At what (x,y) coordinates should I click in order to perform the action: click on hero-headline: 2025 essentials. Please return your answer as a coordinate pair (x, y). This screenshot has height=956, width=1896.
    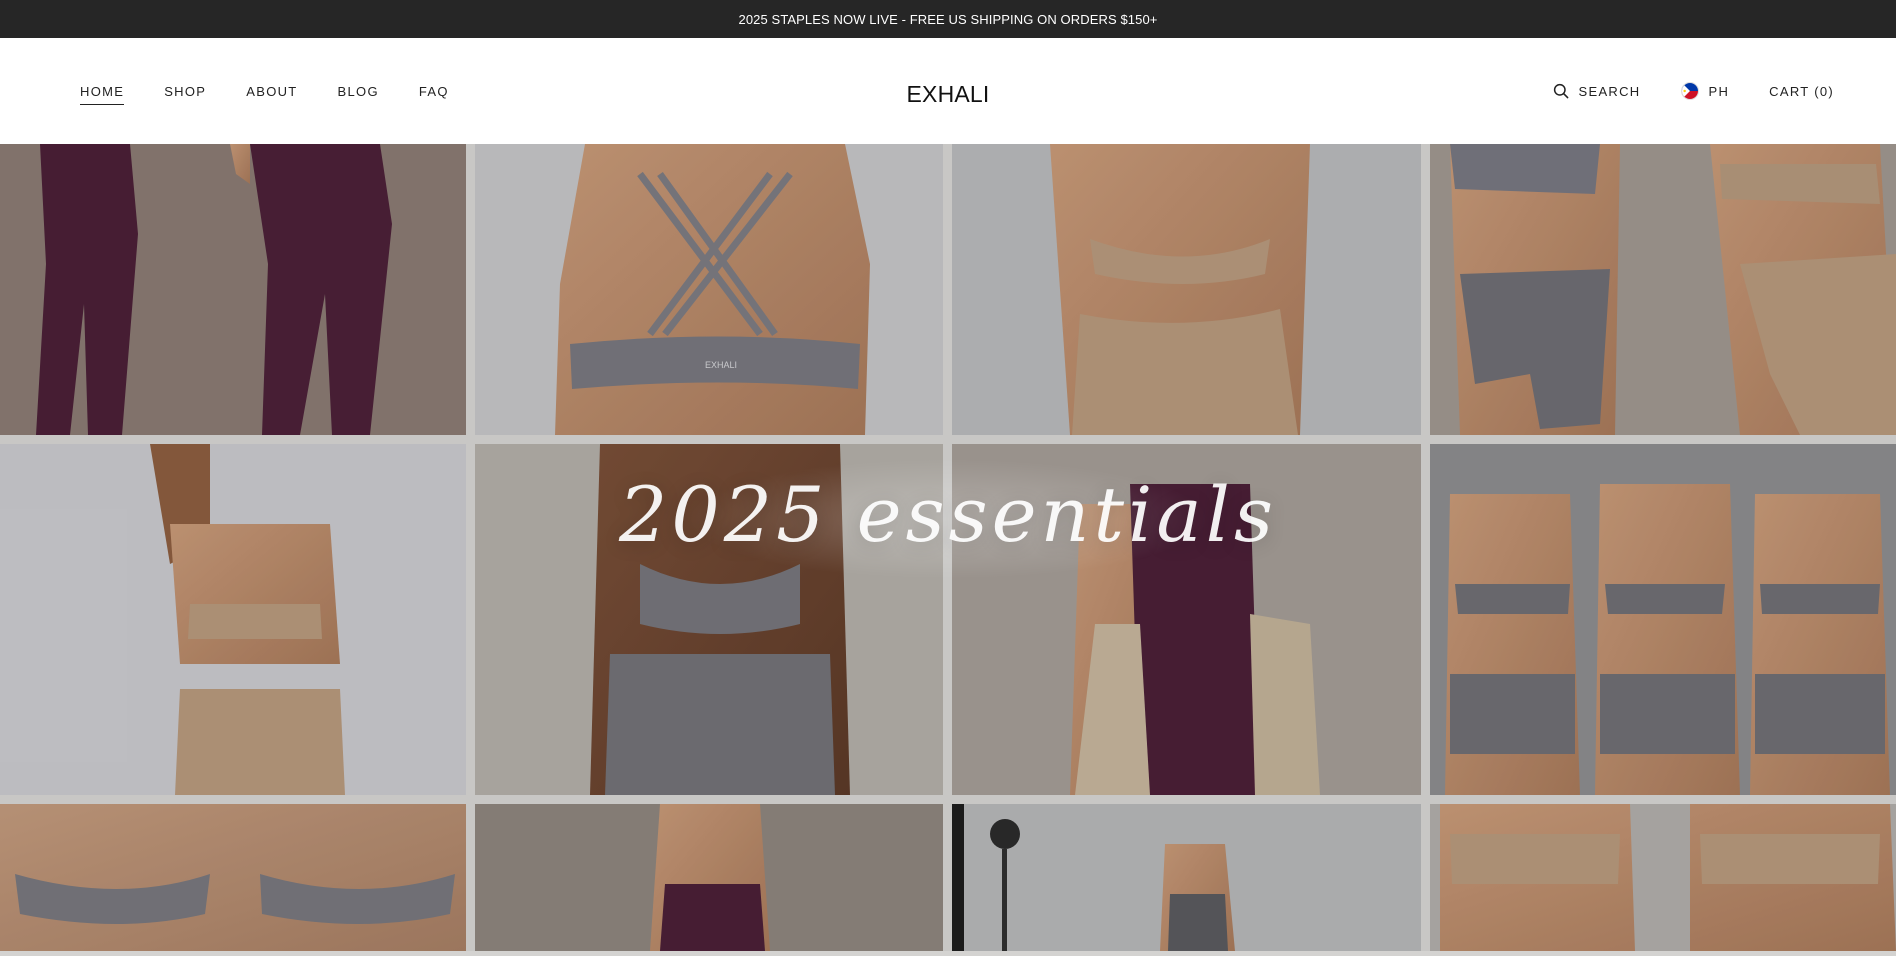
    Looking at the image, I should click on (948, 514).